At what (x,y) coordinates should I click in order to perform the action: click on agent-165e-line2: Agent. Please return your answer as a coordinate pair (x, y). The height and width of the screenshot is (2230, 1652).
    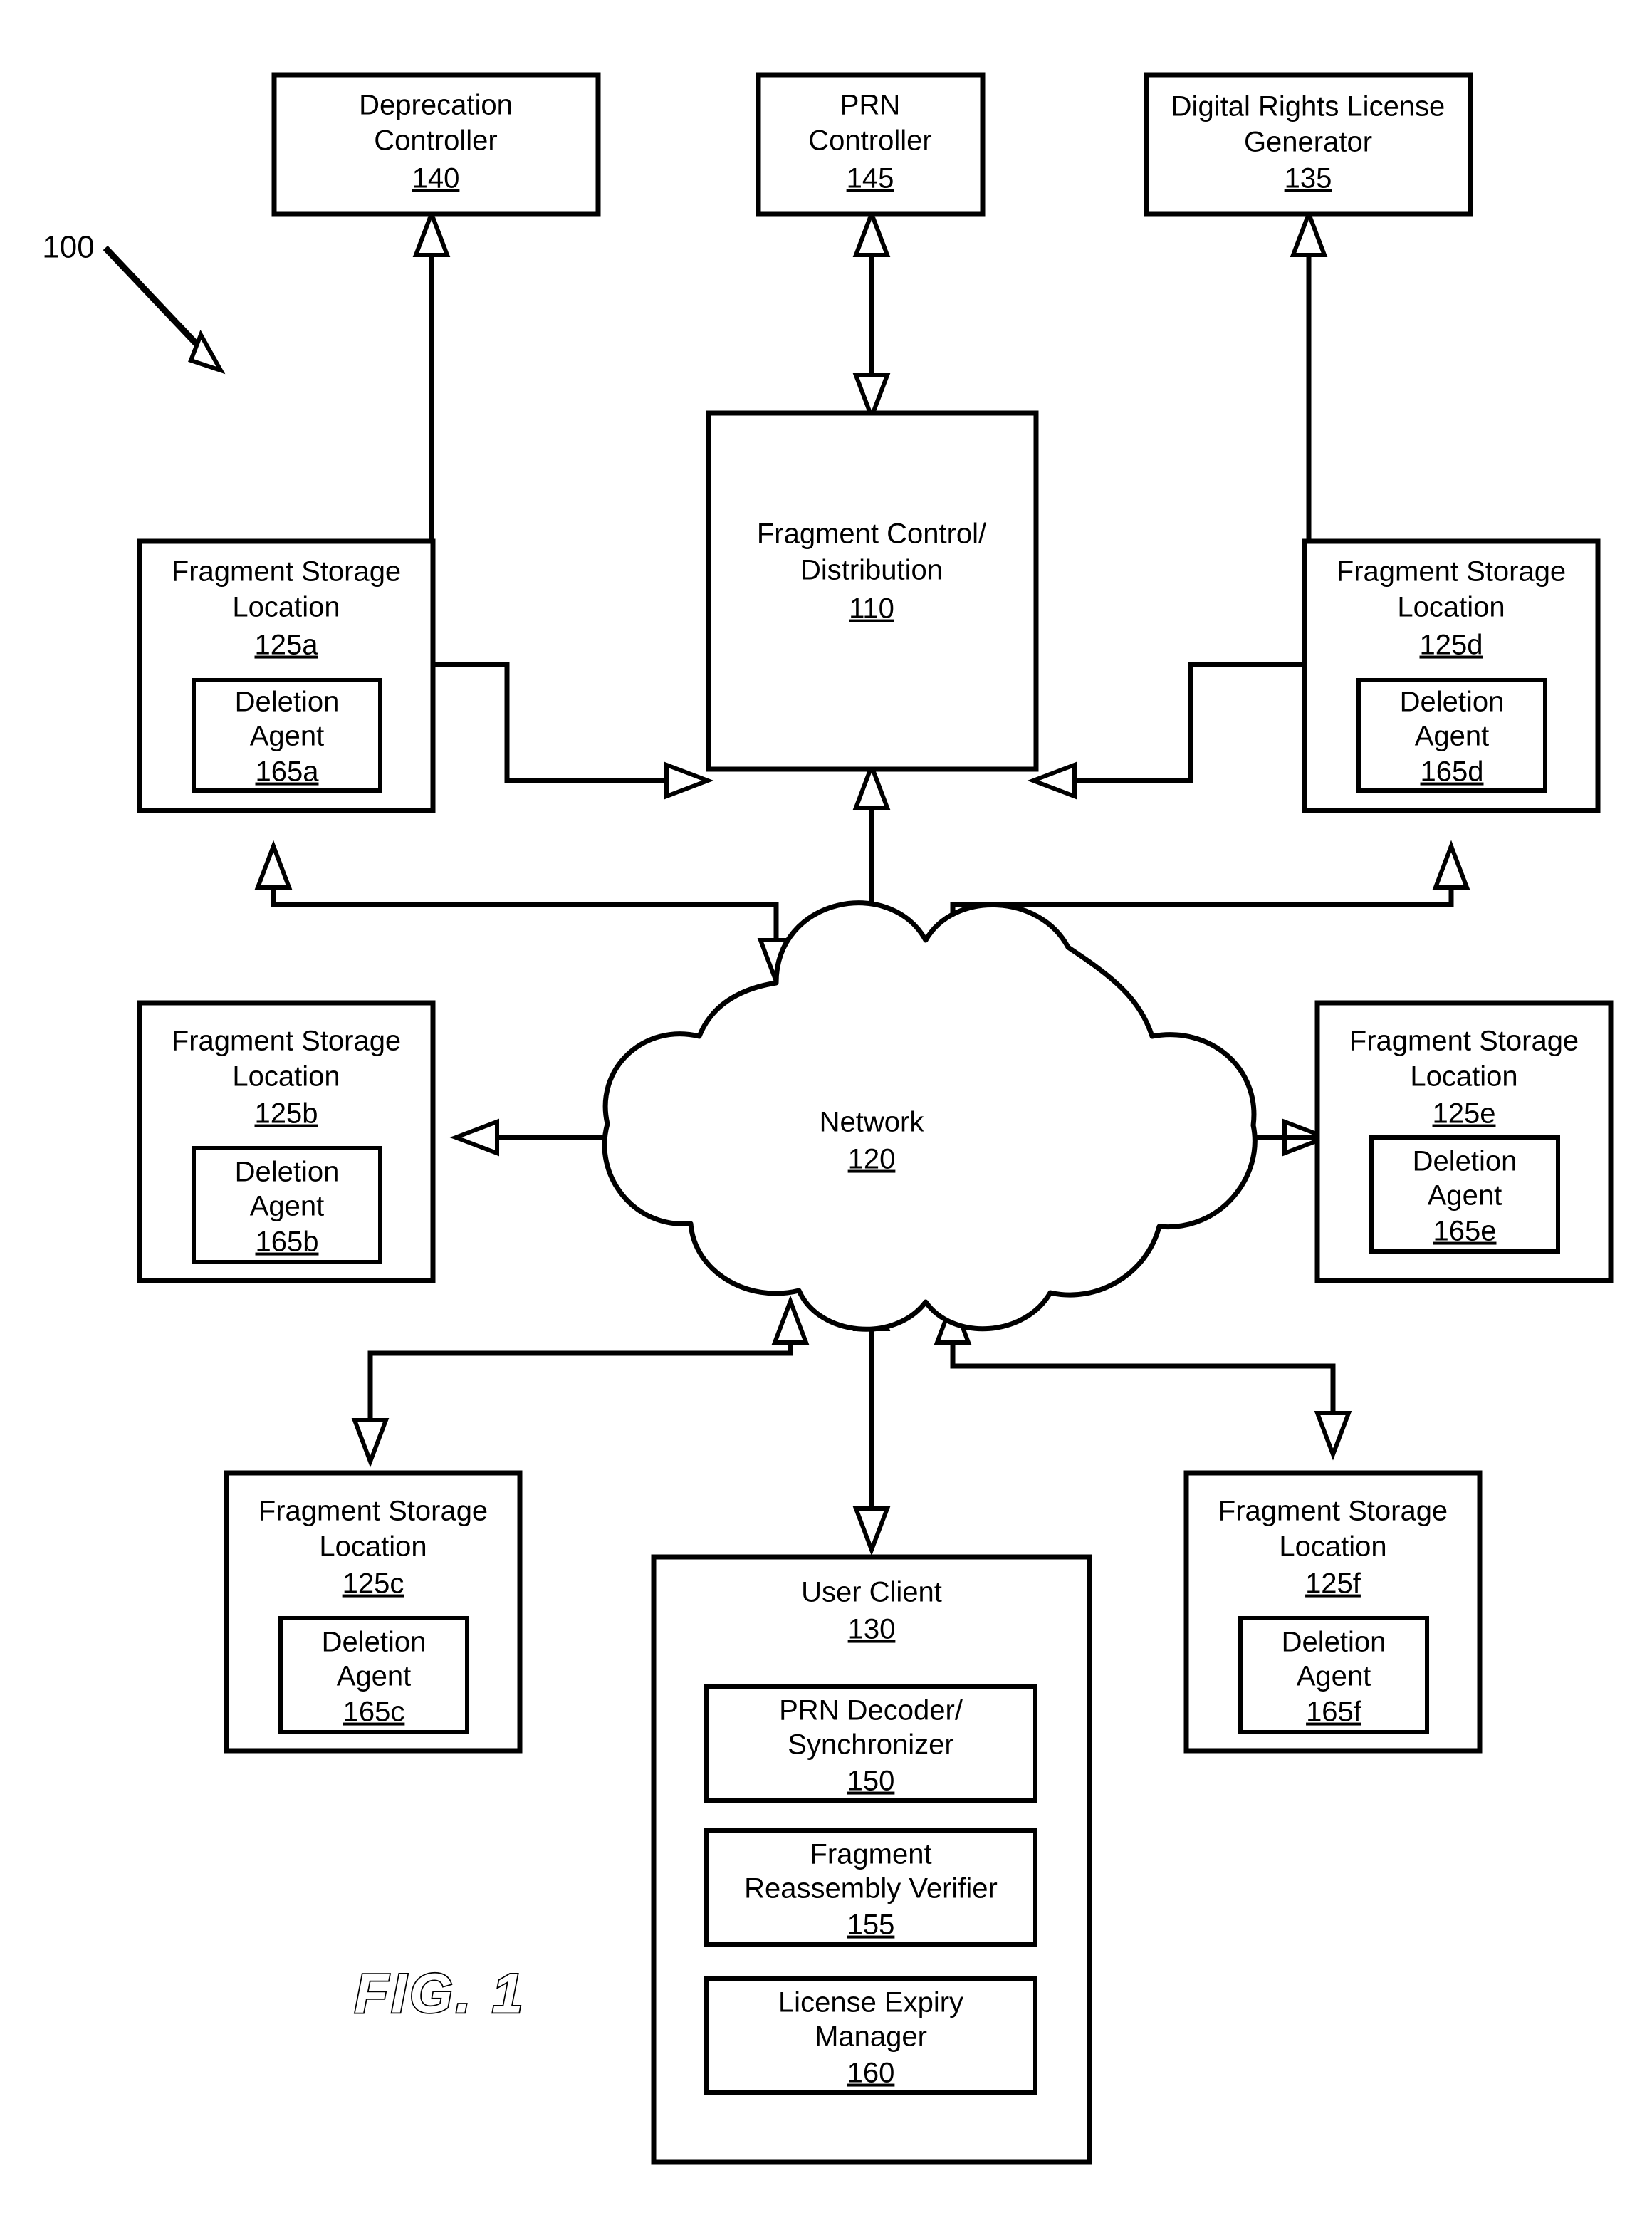
    Looking at the image, I should click on (1465, 1196).